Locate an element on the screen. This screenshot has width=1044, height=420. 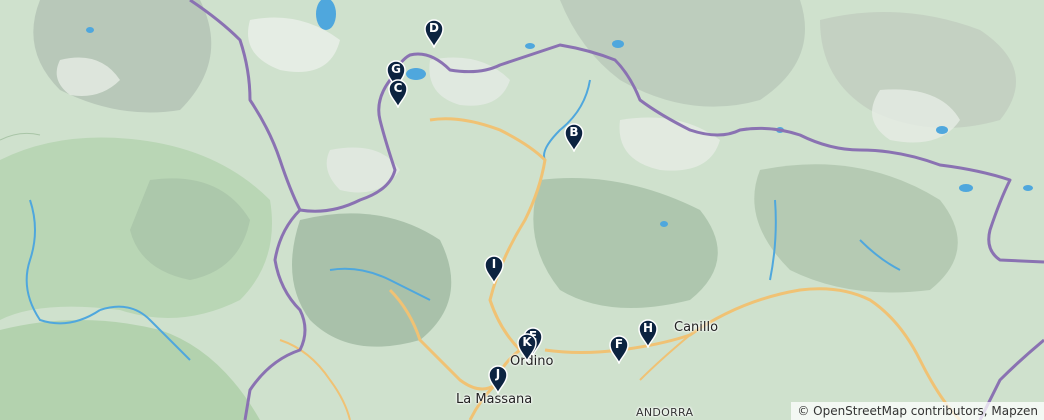
map-marker-j: J is located at coordinates (498, 379).